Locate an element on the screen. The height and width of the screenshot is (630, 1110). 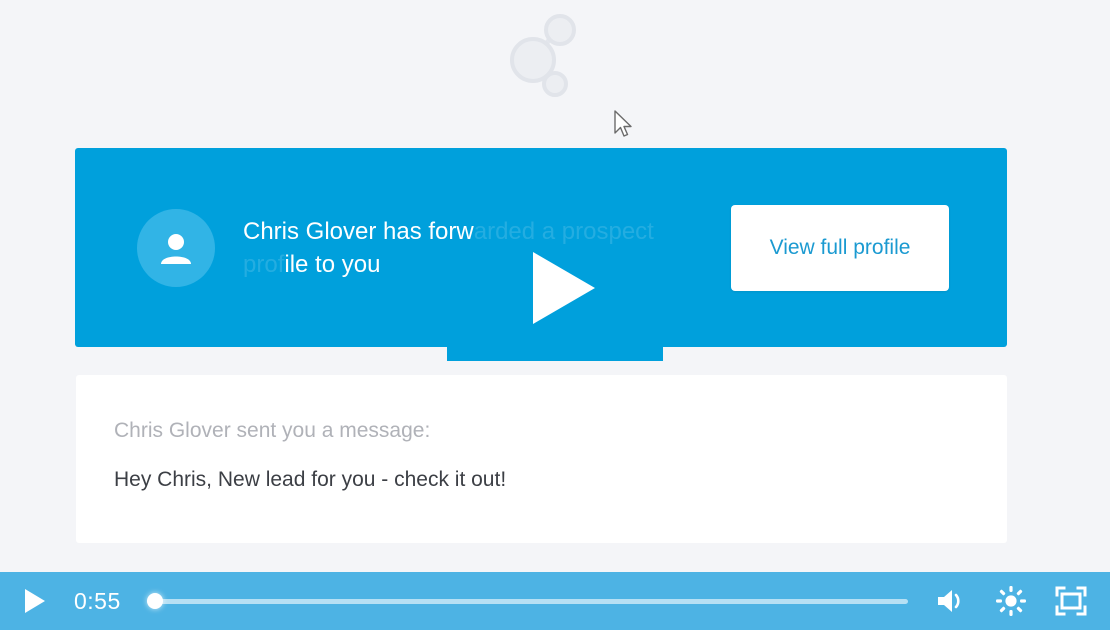
arrow-cursor-icon is located at coordinates (624, 125).